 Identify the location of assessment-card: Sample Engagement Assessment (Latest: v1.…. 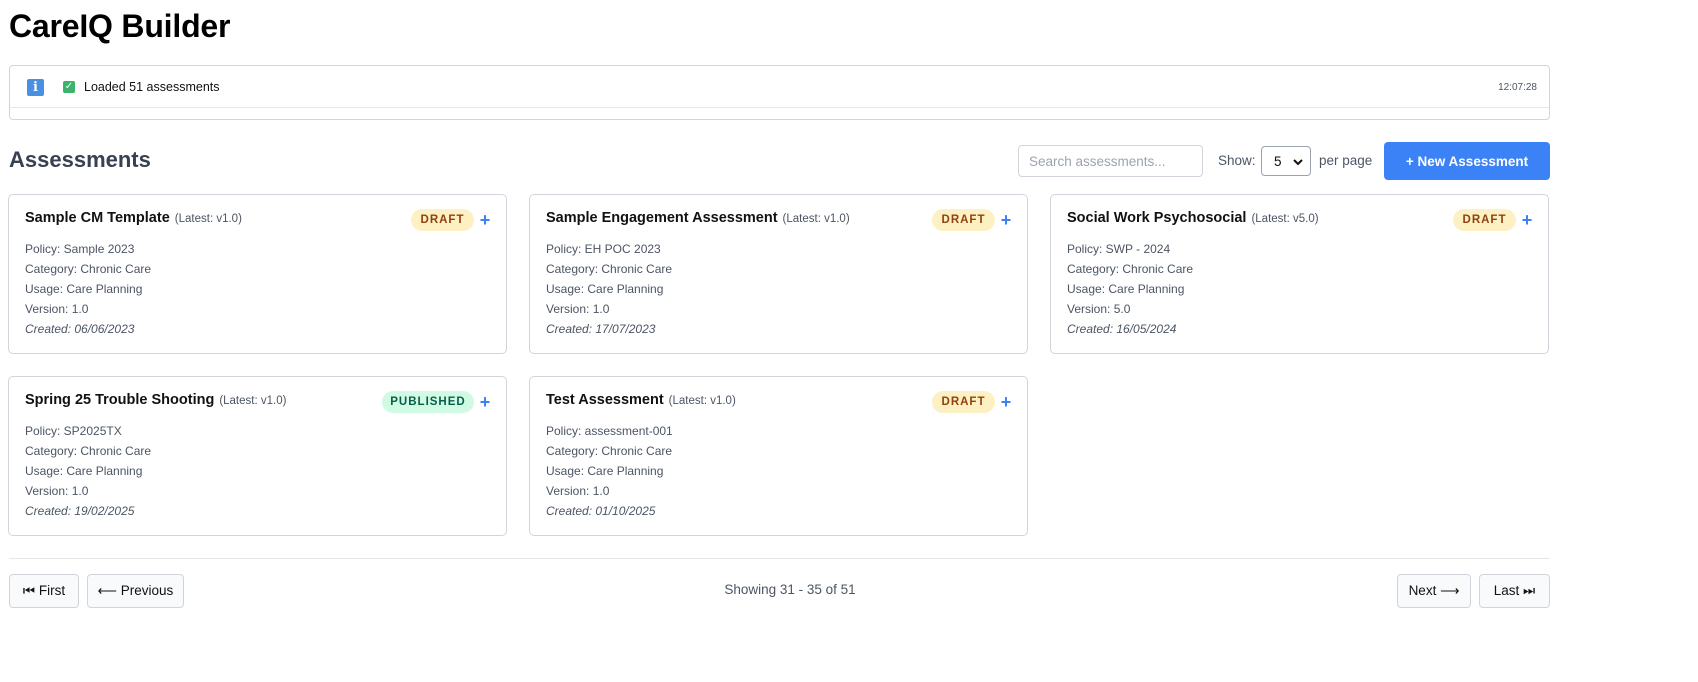
(778, 274).